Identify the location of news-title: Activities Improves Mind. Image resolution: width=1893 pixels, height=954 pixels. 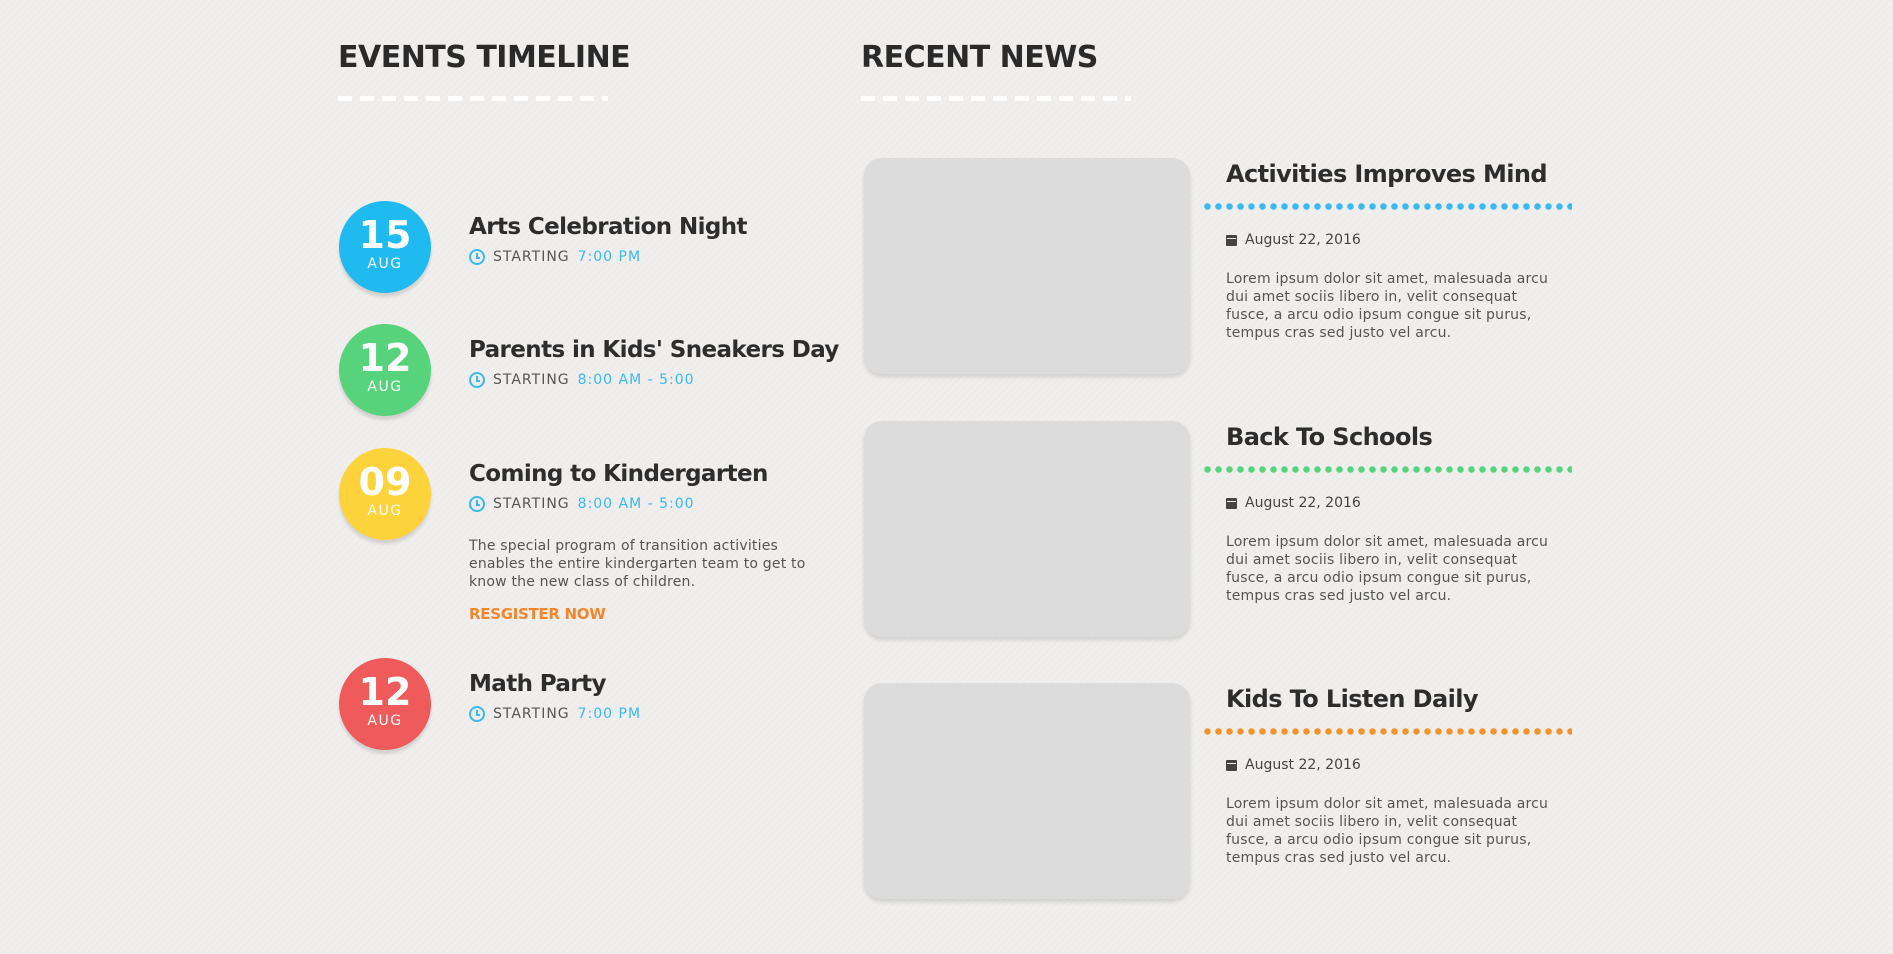
(1387, 174).